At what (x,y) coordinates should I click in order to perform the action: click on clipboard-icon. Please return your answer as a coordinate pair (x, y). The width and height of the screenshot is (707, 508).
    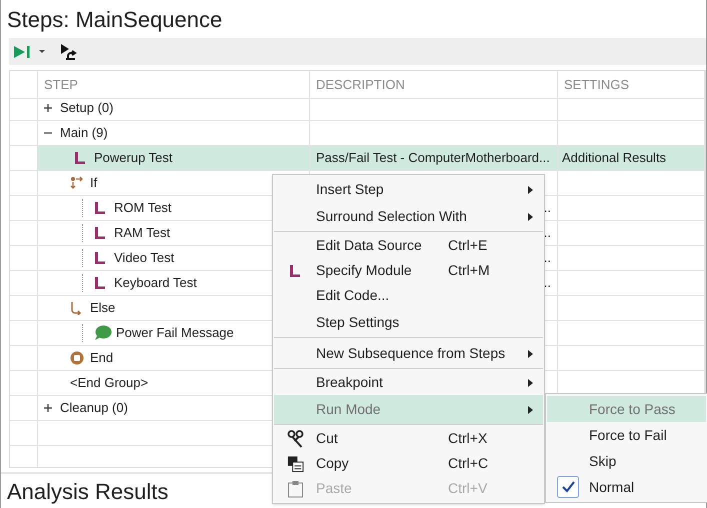
    Looking at the image, I should click on (295, 489).